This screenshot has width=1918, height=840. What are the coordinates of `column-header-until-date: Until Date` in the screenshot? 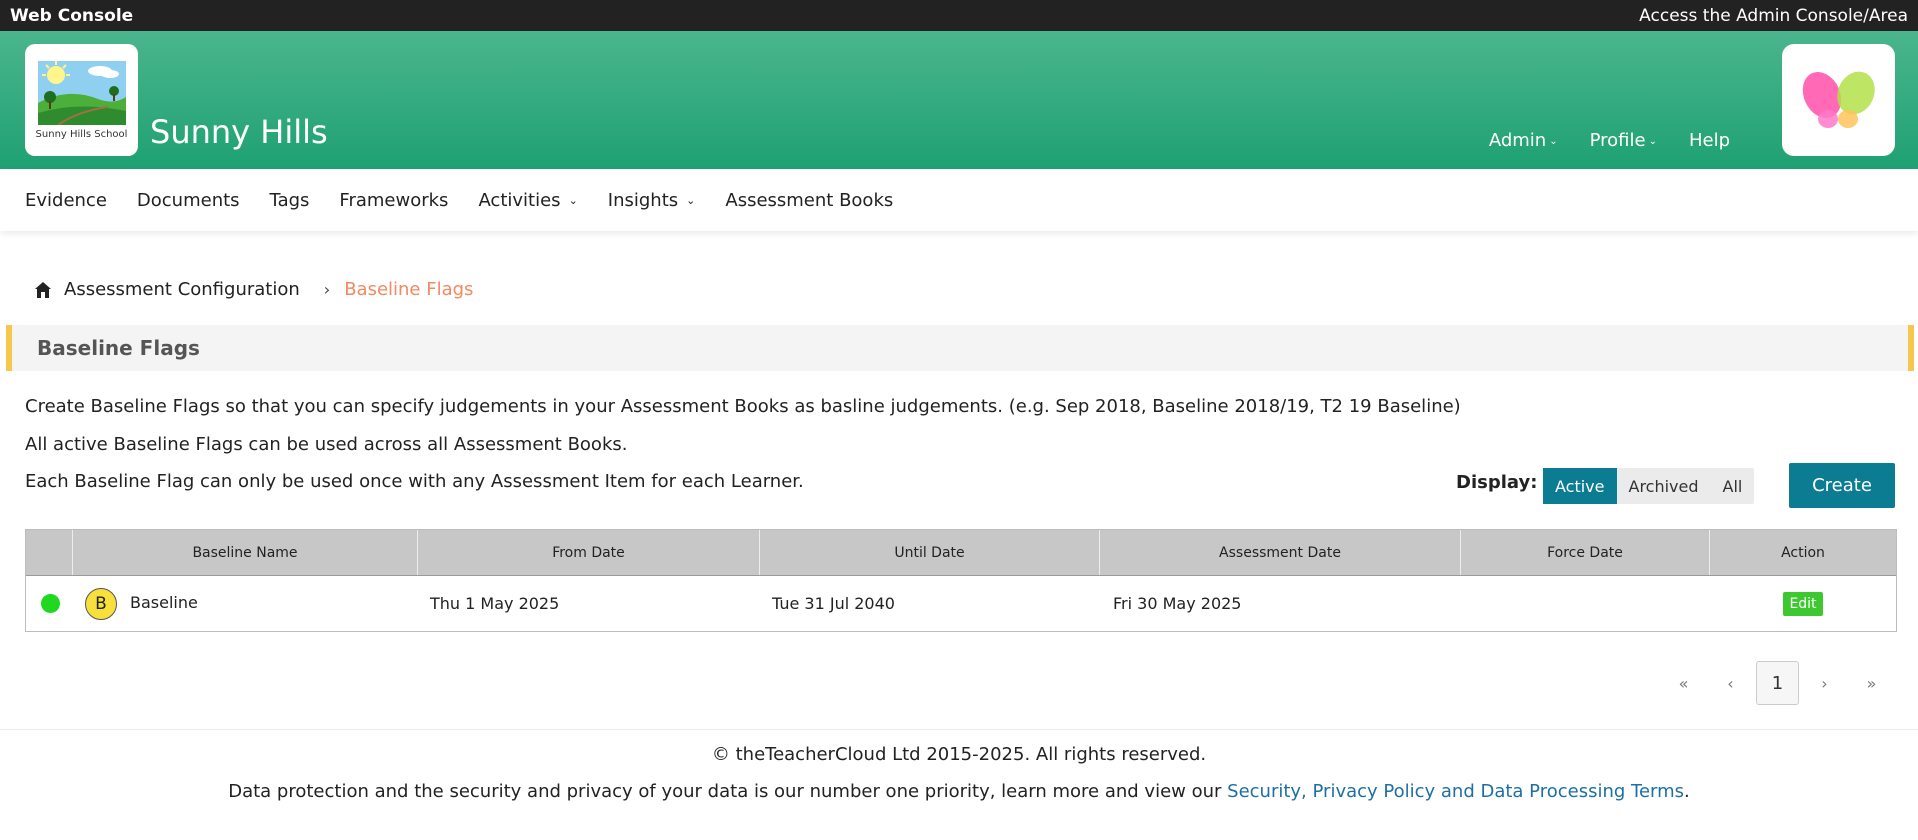 It's located at (930, 552).